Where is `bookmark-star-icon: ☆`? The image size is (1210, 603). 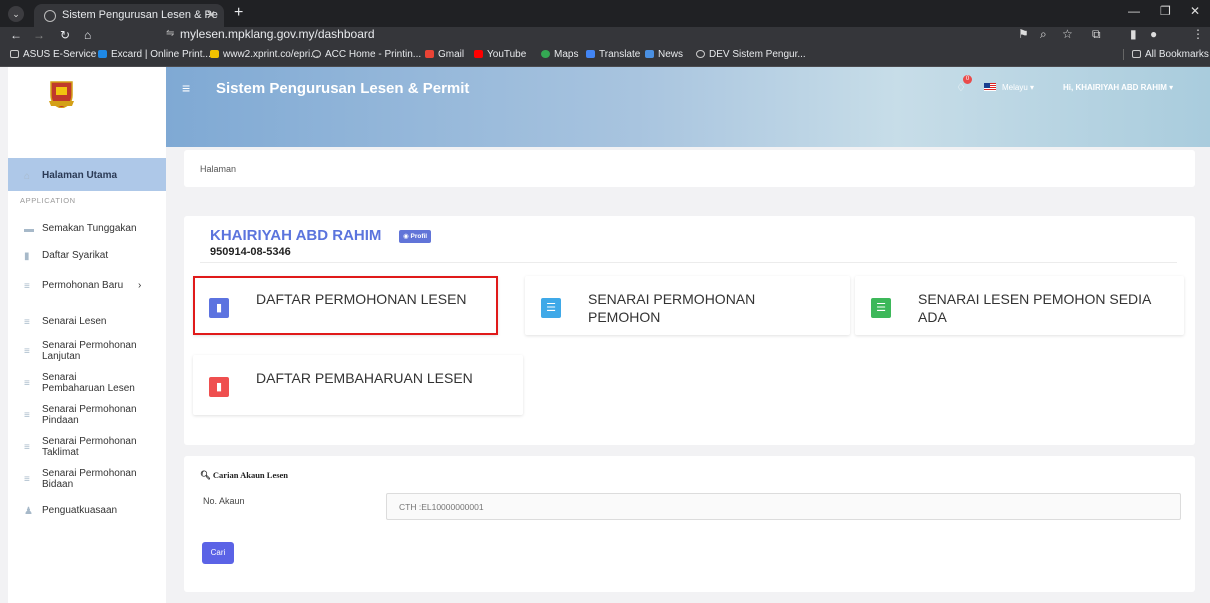 bookmark-star-icon: ☆ is located at coordinates (1067, 34).